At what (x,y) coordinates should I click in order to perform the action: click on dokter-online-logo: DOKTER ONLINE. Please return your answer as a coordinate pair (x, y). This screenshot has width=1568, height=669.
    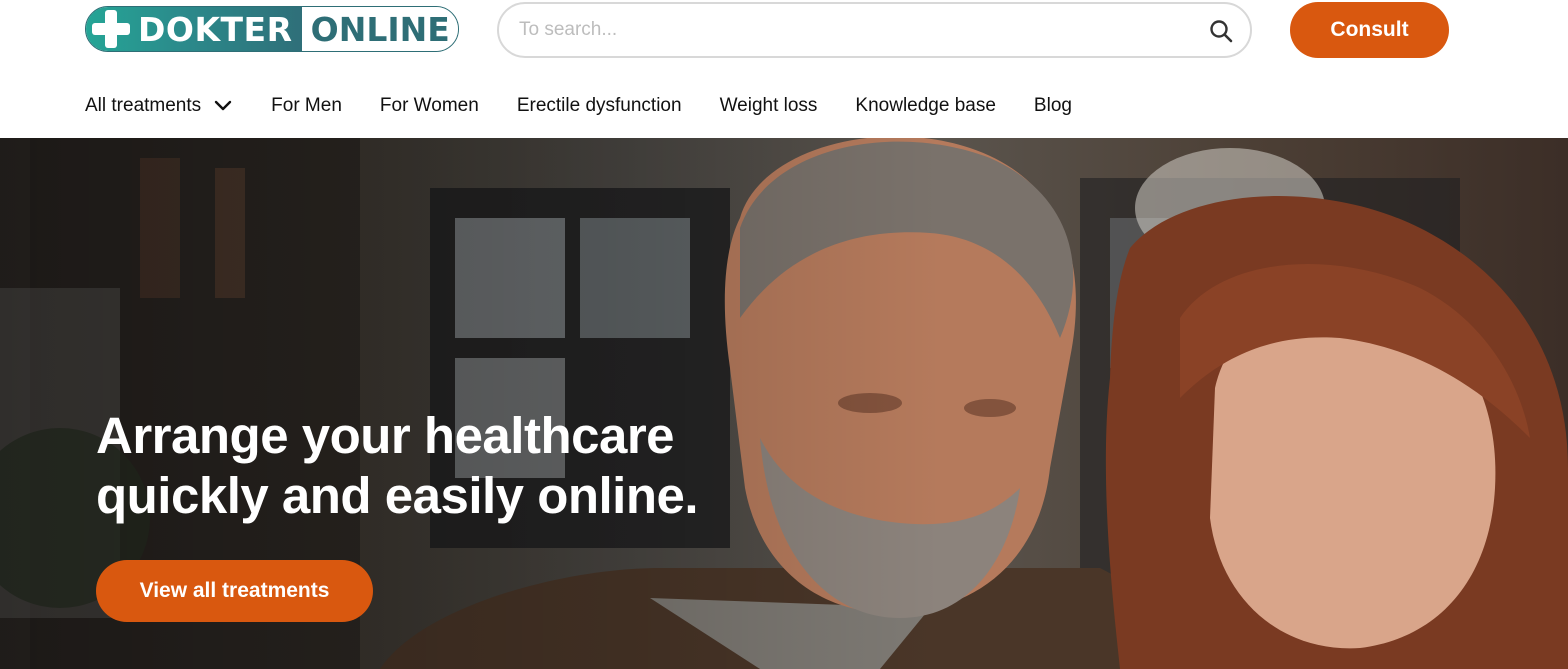
    Looking at the image, I should click on (272, 29).